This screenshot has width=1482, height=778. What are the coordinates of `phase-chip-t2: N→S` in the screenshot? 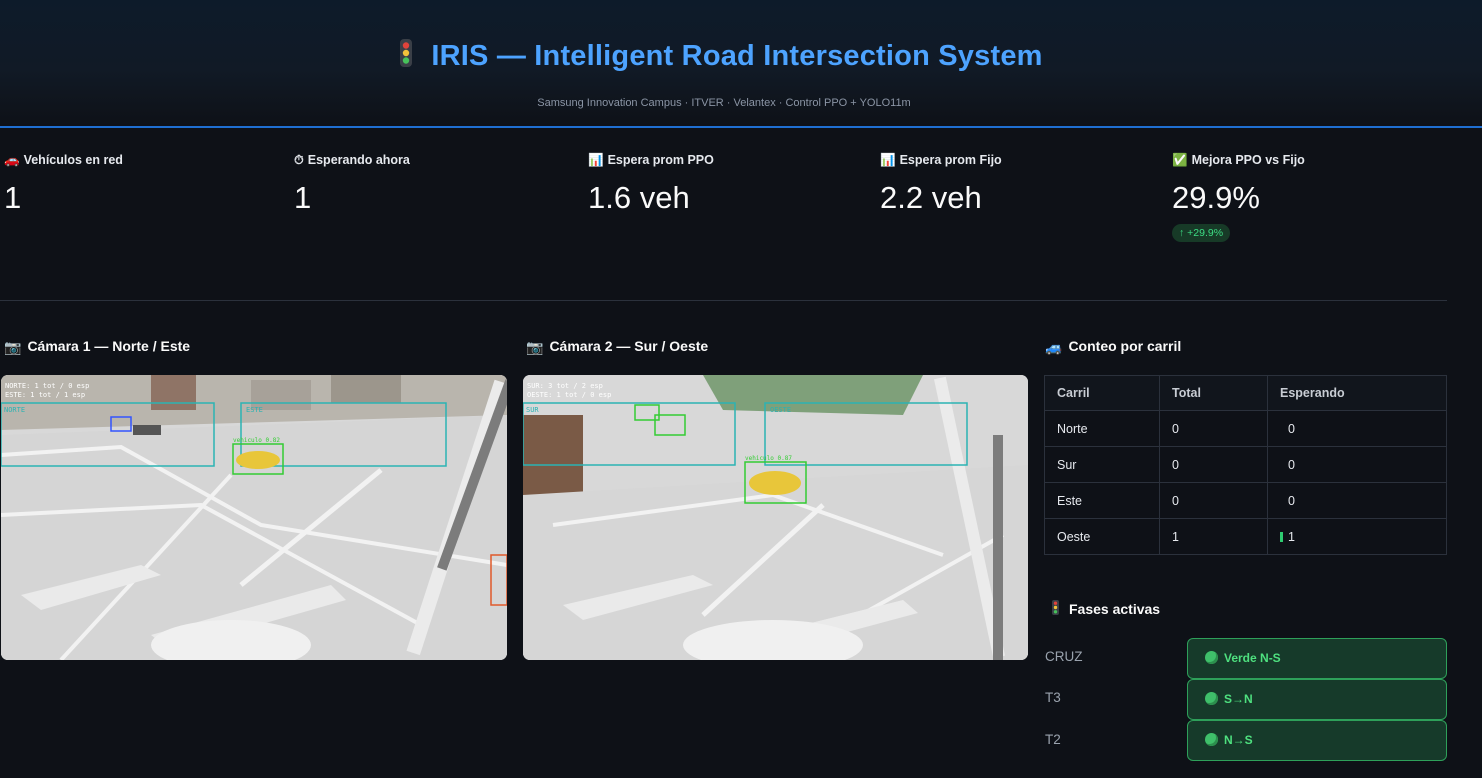 It's located at (1317, 740).